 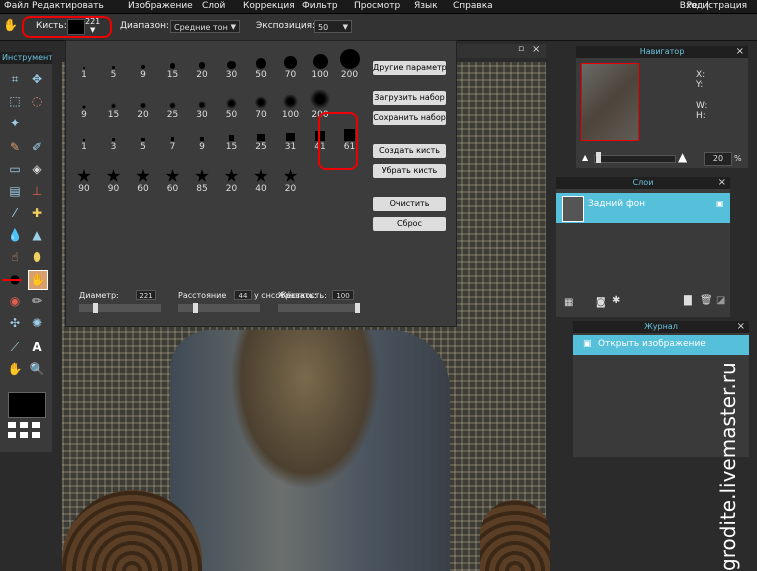 I want to click on hardness-value: 100, so click(x=343, y=295).